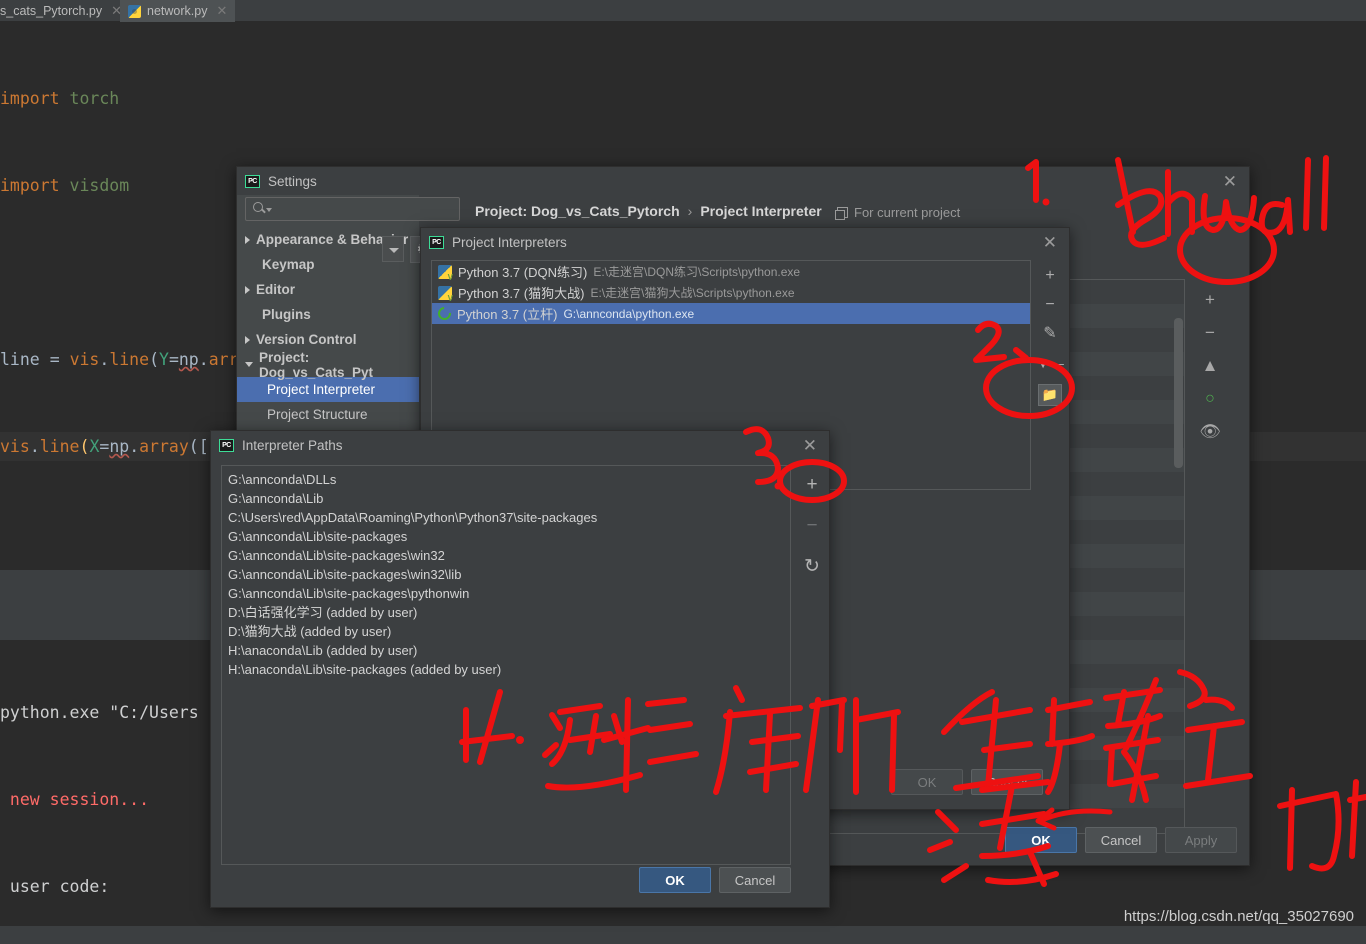  What do you see at coordinates (761, 211) in the screenshot?
I see `breadcrumb-page: Project Interpreter` at bounding box center [761, 211].